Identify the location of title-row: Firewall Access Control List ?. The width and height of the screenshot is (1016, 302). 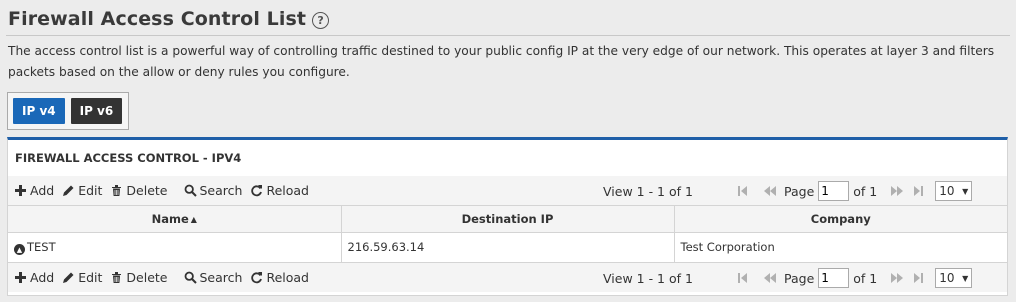
(169, 19).